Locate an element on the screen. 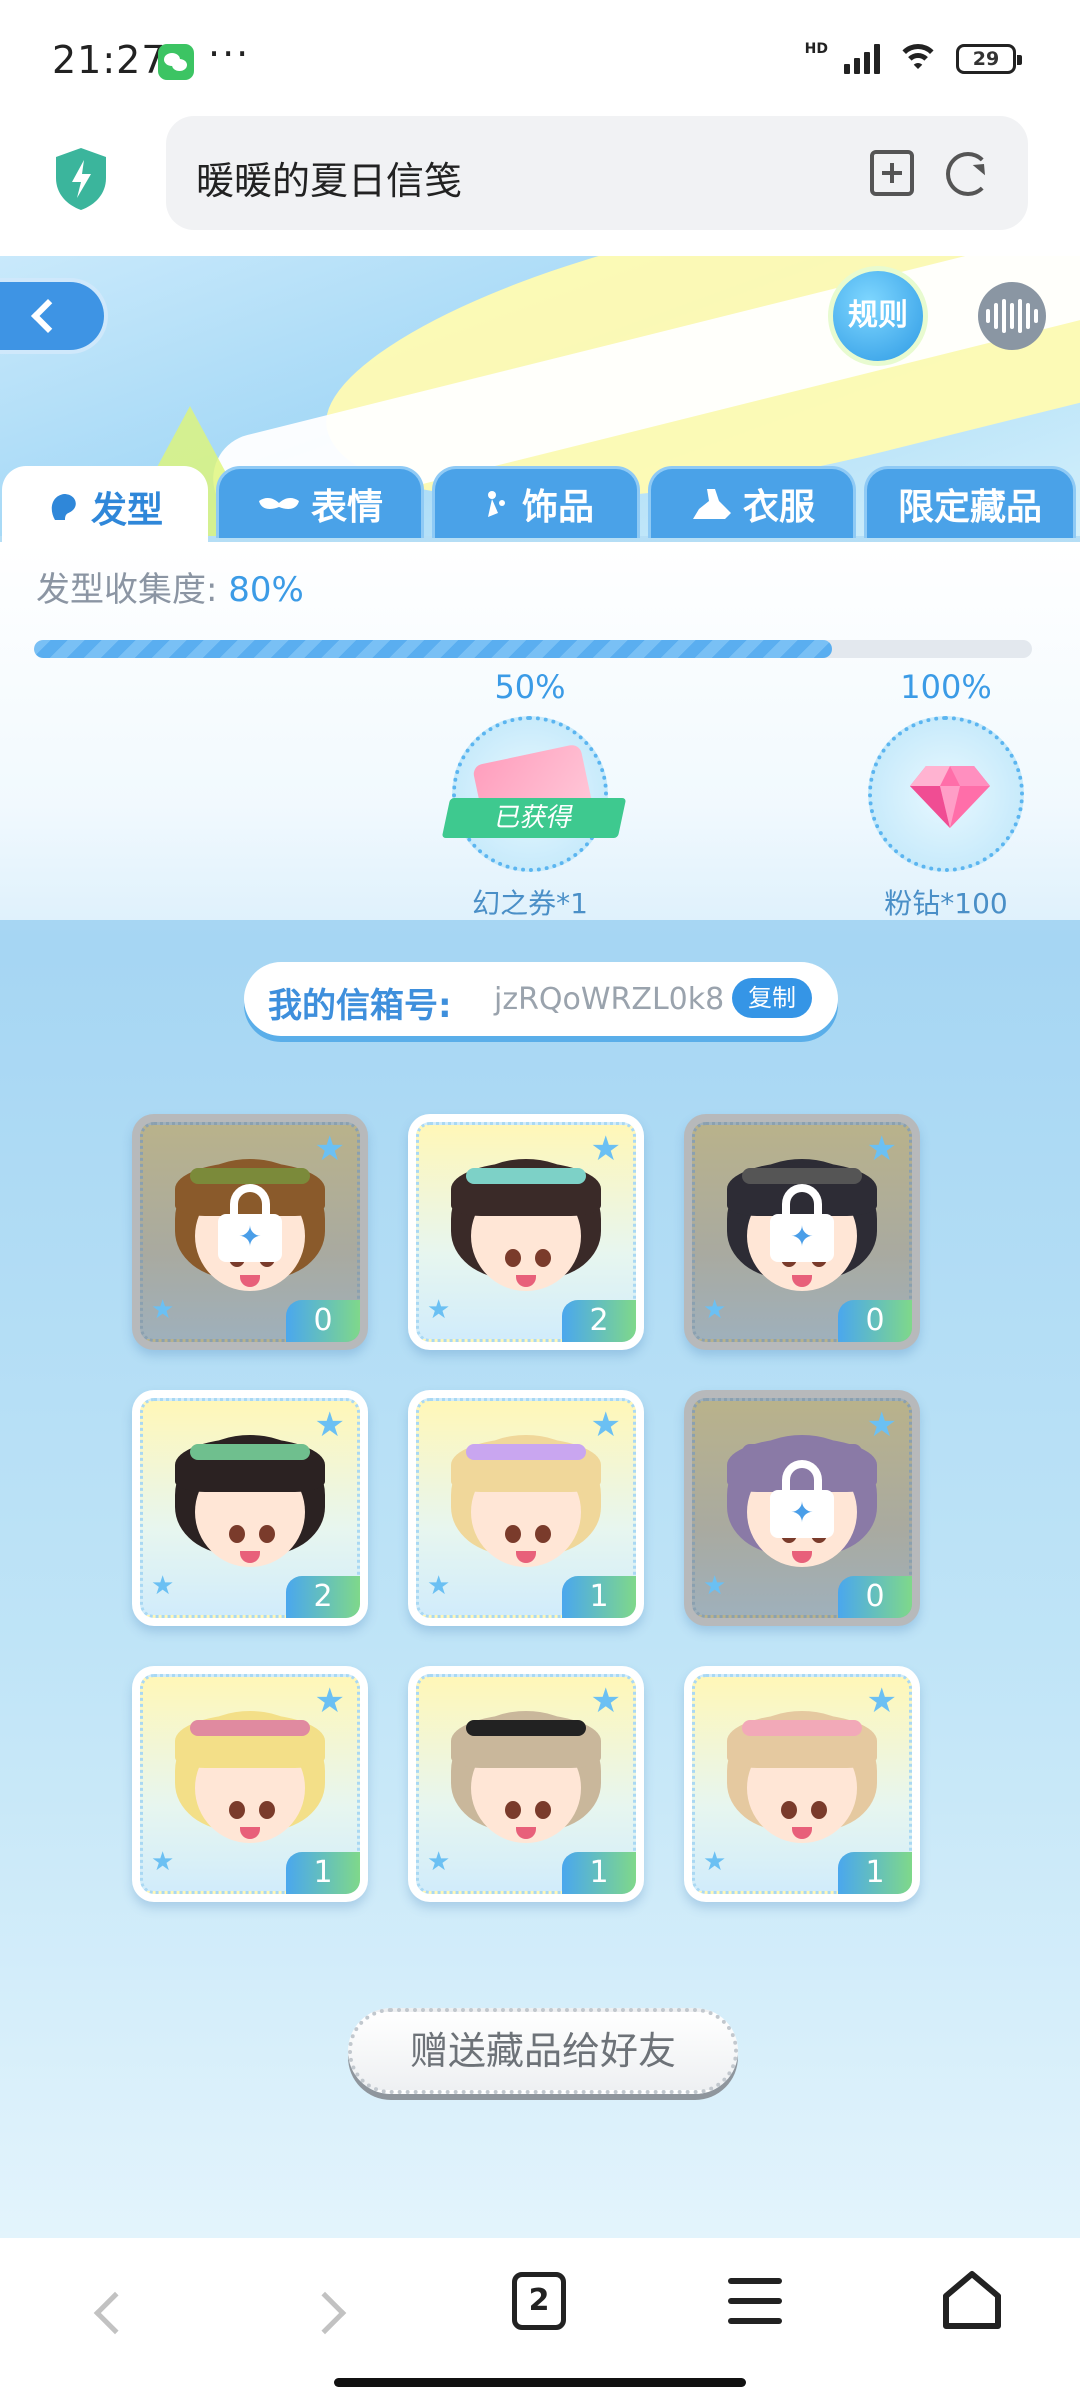  browser-toolbar: 暖暖的夏日信笺 is located at coordinates (540, 183).